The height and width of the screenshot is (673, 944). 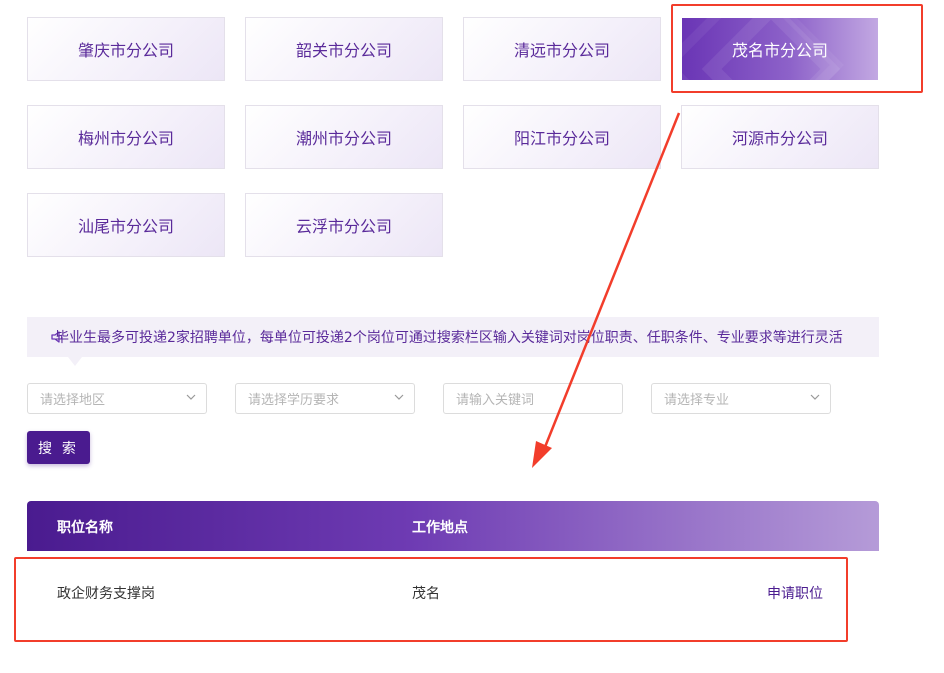 I want to click on keyword-input: 请输入关键词, so click(x=533, y=398).